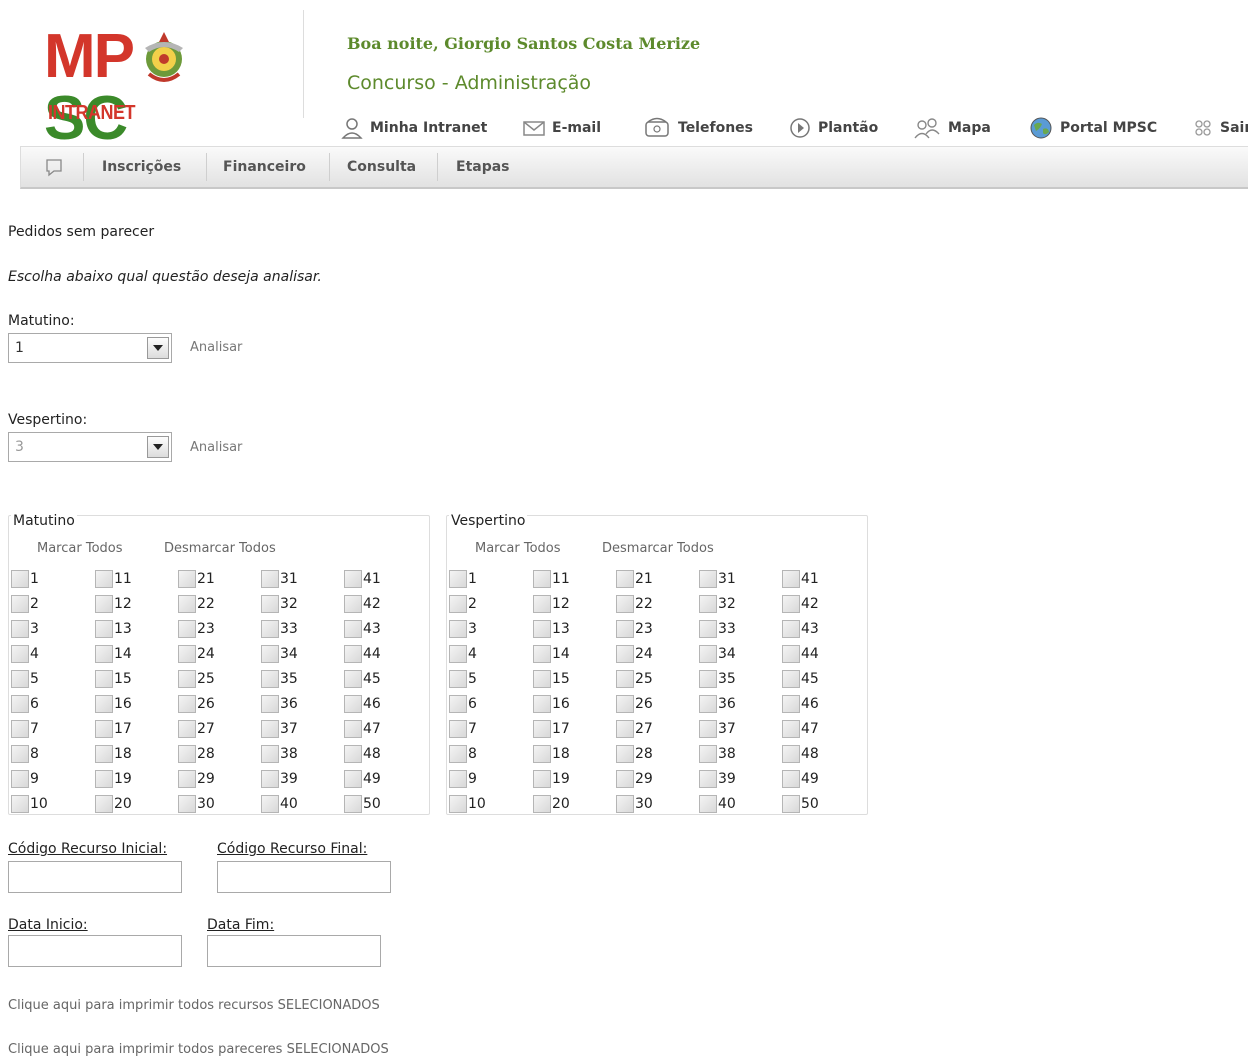  Describe the element at coordinates (141, 167) in the screenshot. I see `menu-item-inscricoes: Inscrições` at that location.